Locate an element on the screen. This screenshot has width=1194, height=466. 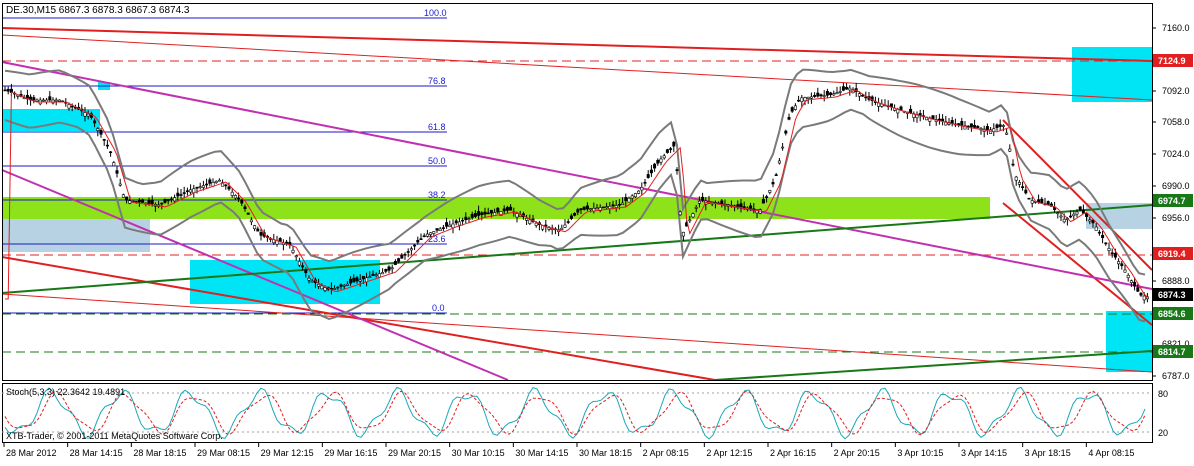
fib-label: 50.0 is located at coordinates (437, 161).